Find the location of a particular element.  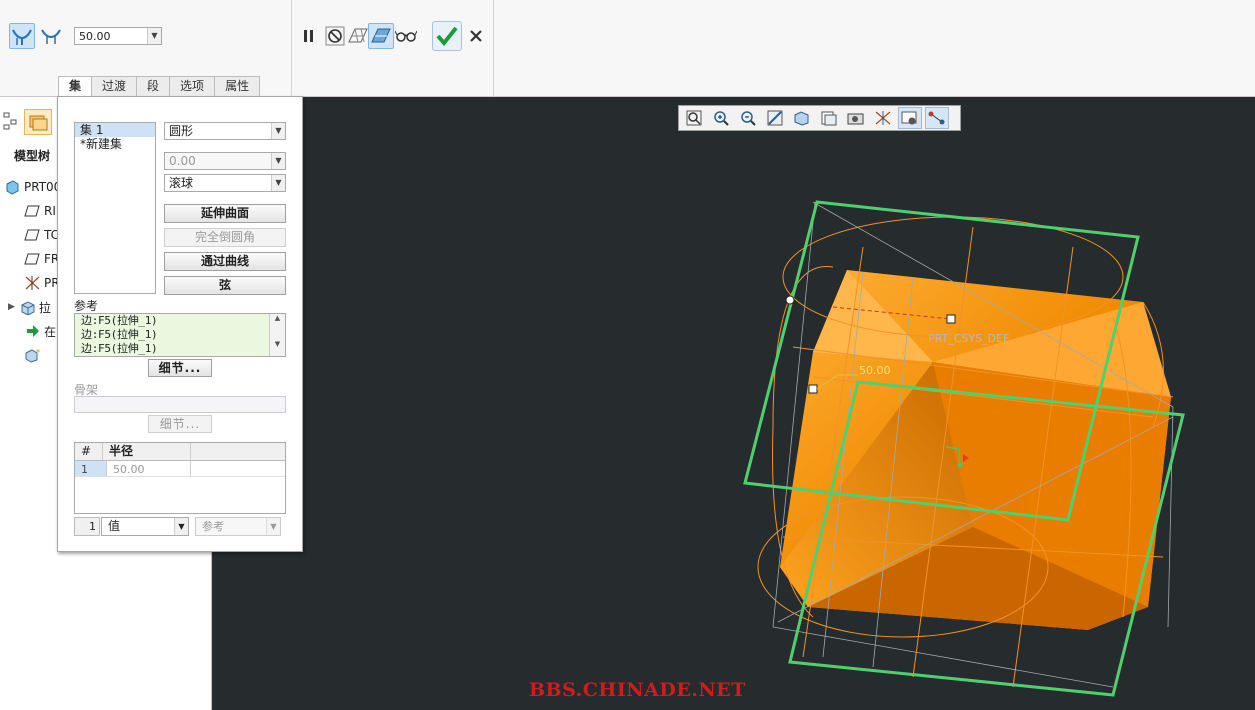

graphics-view-toolbar is located at coordinates (819, 118).